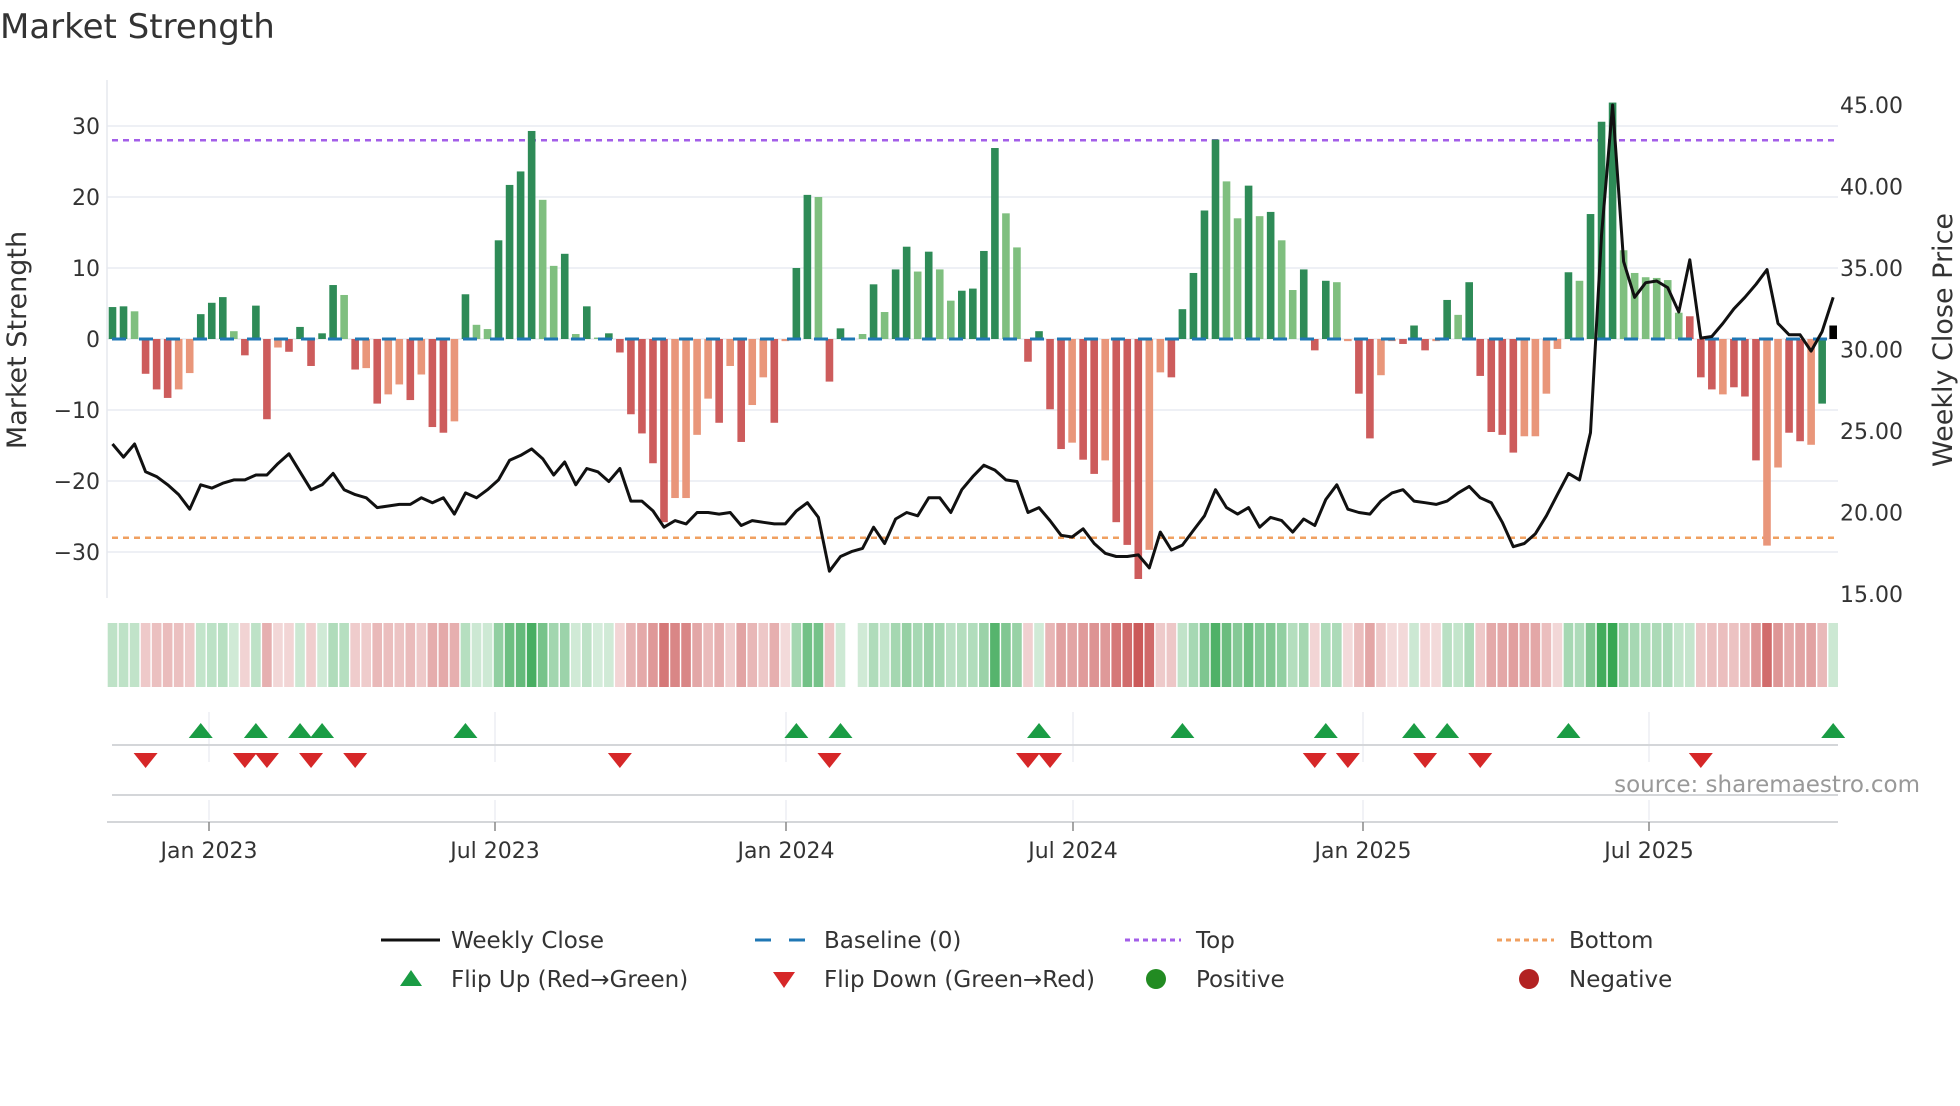 Image resolution: width=1960 pixels, height=1106 pixels. I want to click on legend-item-weekly-close: Weekly Close, so click(492, 941).